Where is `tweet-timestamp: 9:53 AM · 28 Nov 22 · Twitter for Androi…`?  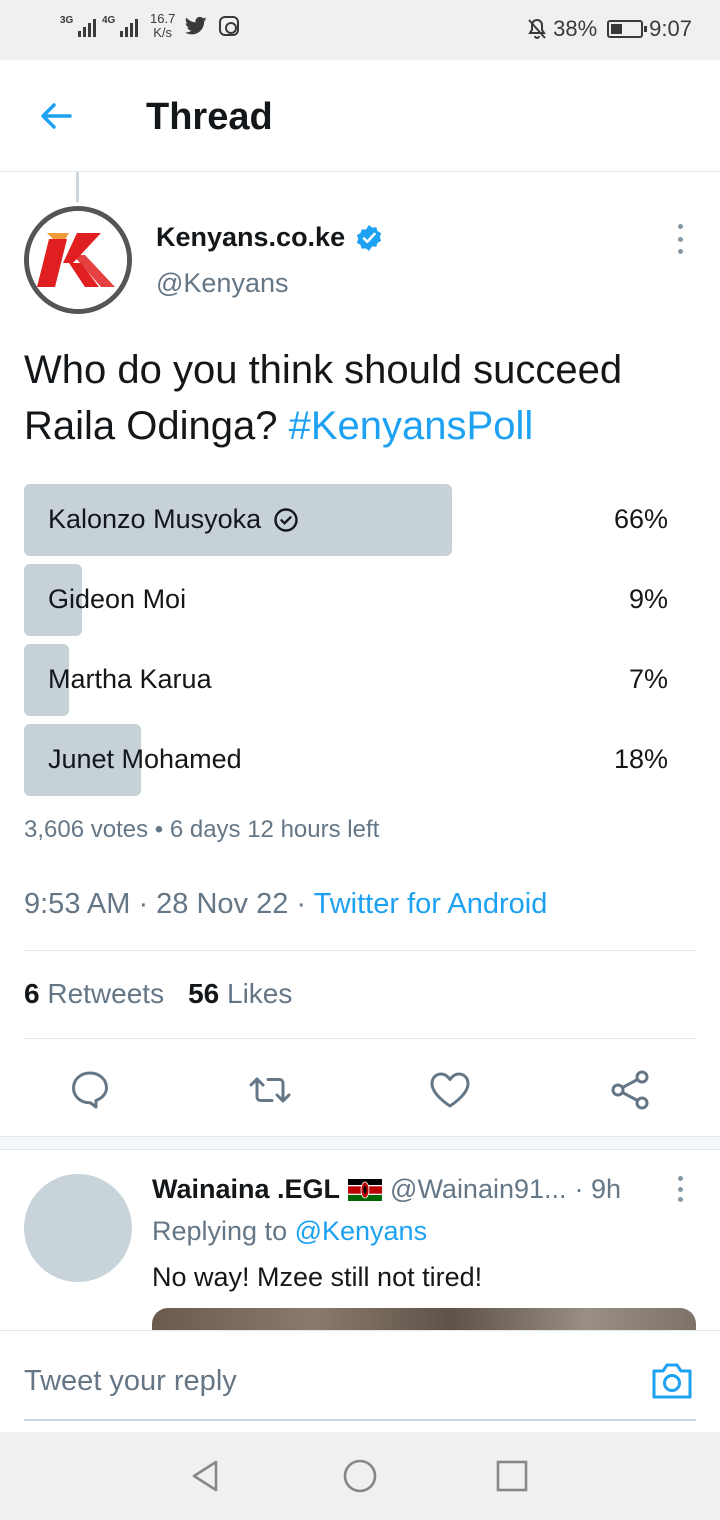 tweet-timestamp: 9:53 AM · 28 Nov 22 · Twitter for Androi… is located at coordinates (285, 904).